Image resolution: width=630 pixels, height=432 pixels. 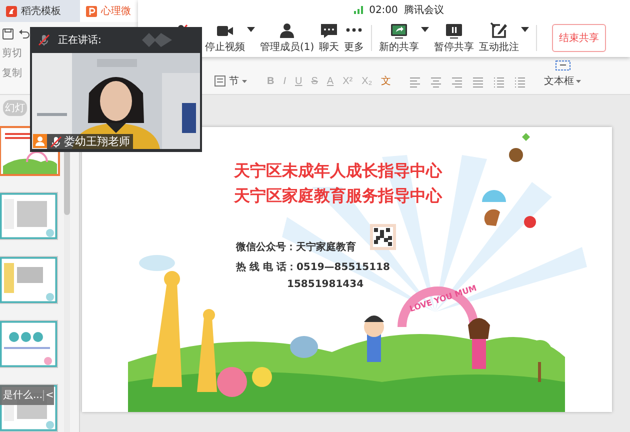 I want to click on annotate-button: 互动批注, so click(x=499, y=38).